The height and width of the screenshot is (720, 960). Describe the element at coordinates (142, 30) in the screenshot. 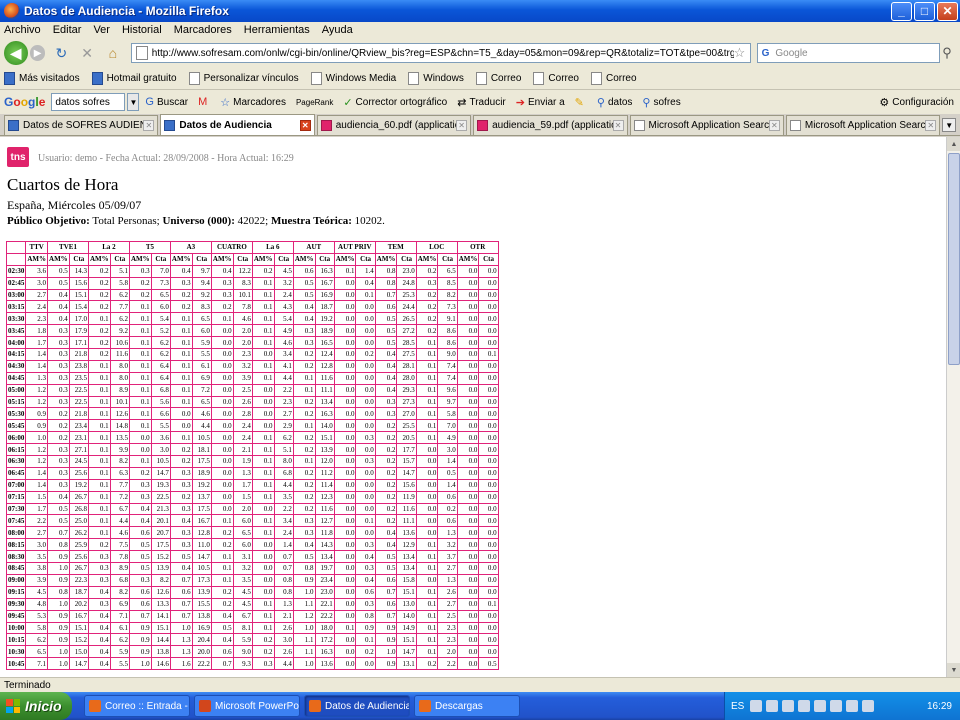

I see `menu-historial: Historial` at that location.